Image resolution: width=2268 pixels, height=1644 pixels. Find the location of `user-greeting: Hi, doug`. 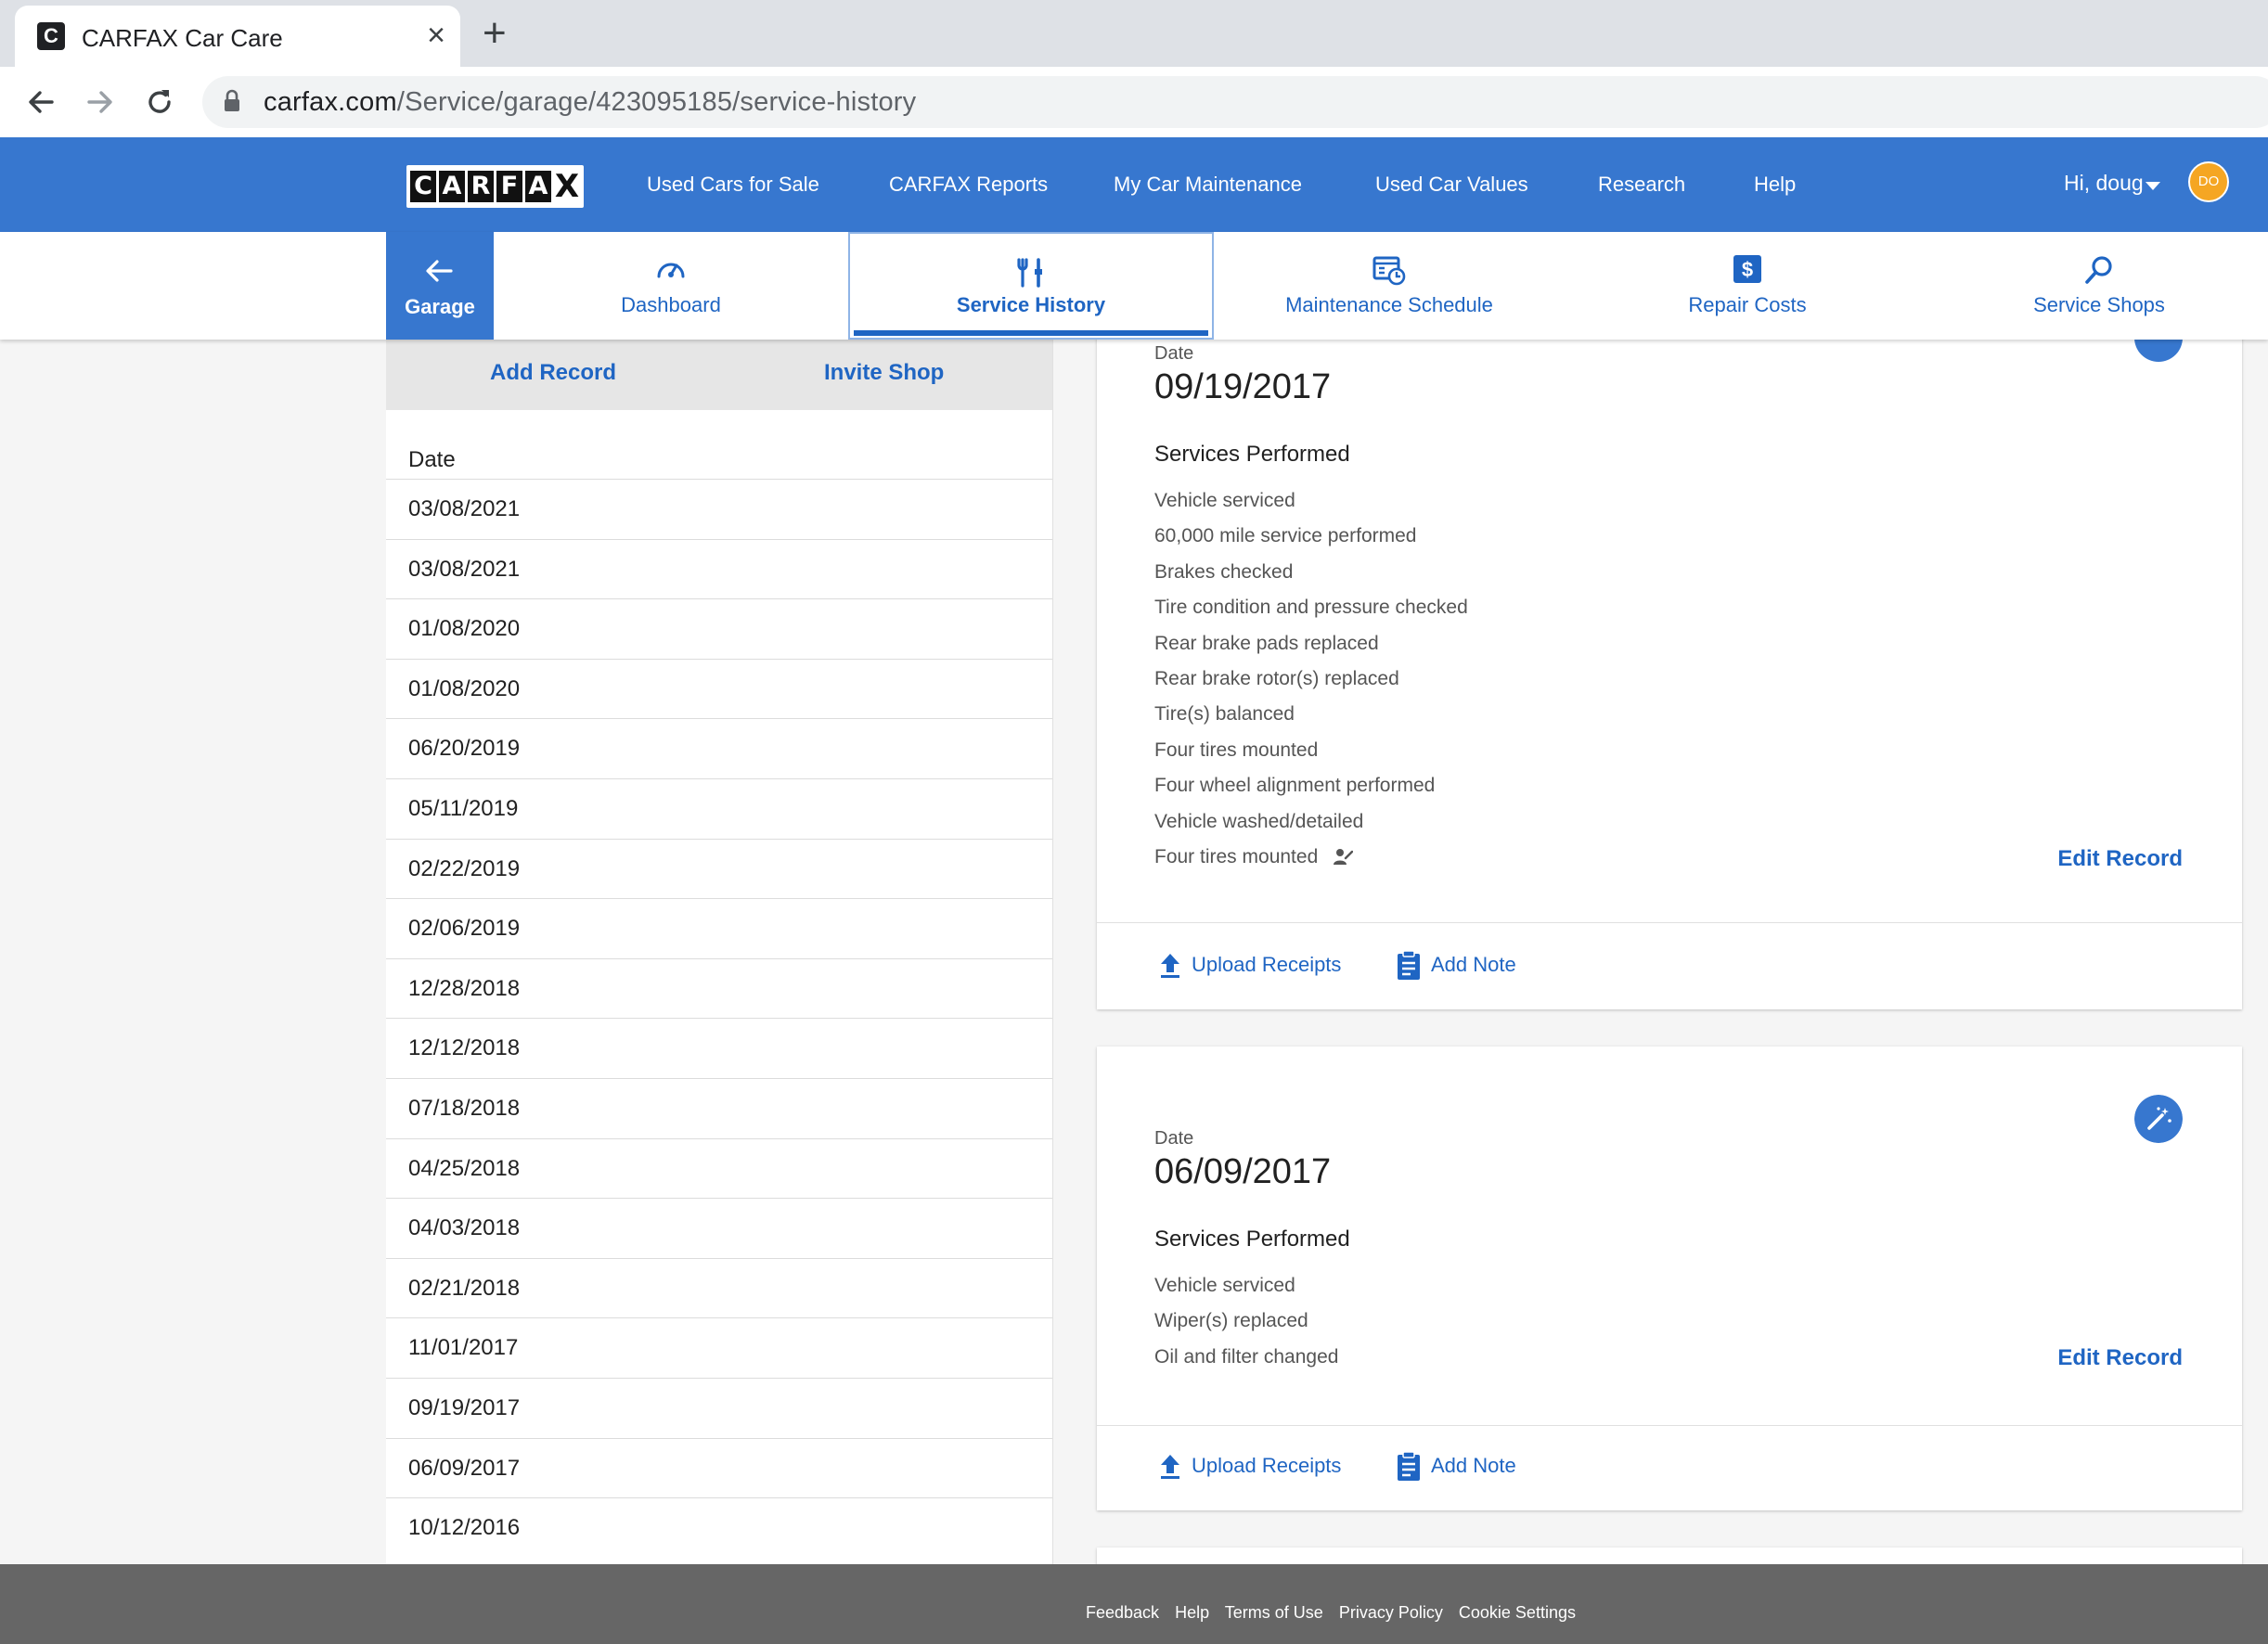

user-greeting: Hi, doug is located at coordinates (2104, 183).